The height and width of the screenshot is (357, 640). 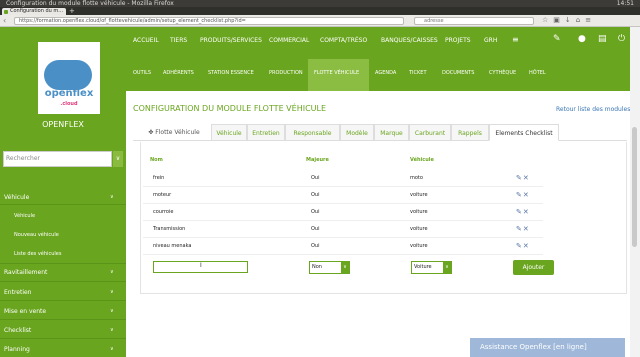 What do you see at coordinates (57, 159) in the screenshot?
I see `sidebar-search-input: Rechercher` at bounding box center [57, 159].